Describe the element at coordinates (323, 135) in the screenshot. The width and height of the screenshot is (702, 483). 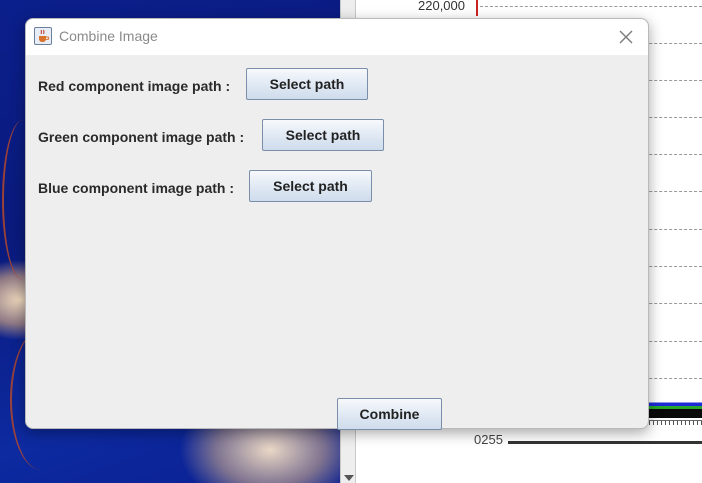
I see `green-select-path-button: Select path` at that location.